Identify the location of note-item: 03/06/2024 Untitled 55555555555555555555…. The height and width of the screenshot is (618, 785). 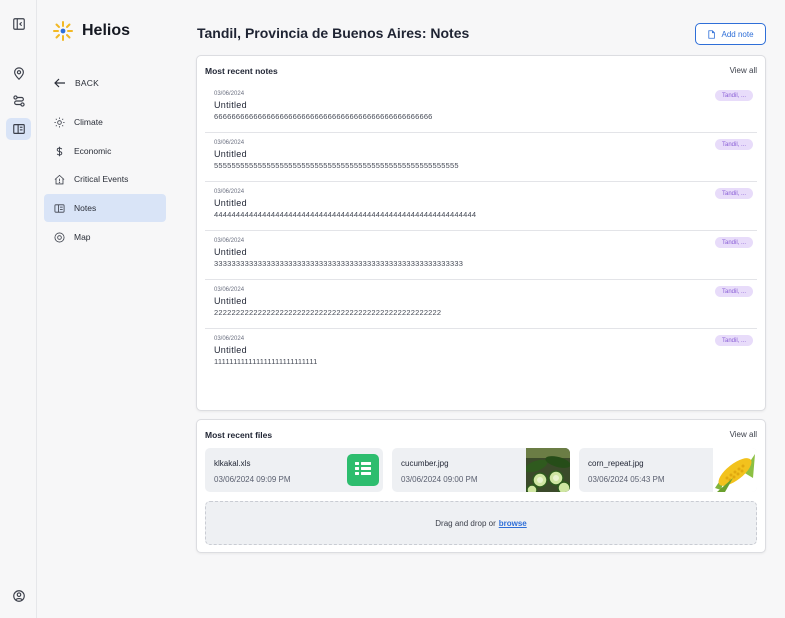
(481, 157).